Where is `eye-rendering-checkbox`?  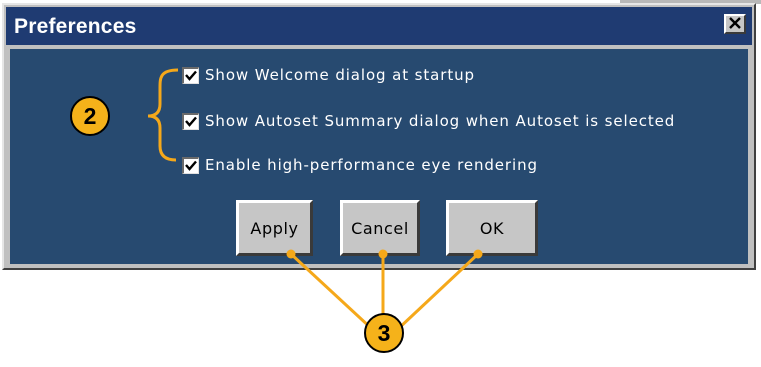
eye-rendering-checkbox is located at coordinates (190, 165).